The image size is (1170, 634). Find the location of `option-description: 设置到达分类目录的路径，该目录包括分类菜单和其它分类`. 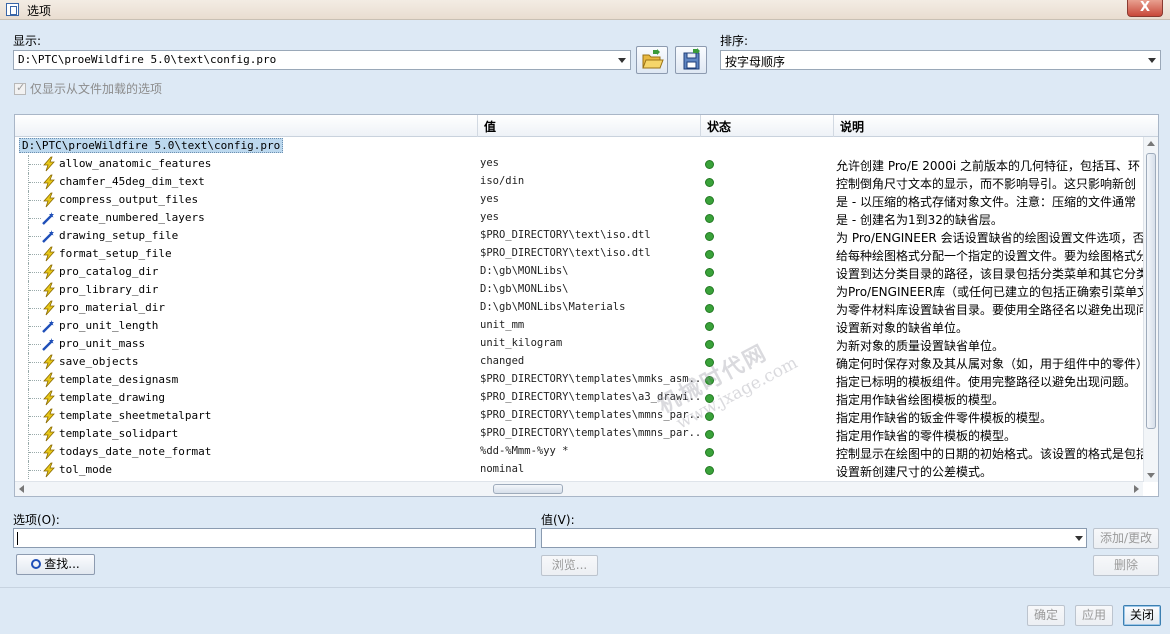

option-description: 设置到达分类目录的路径，该目录包括分类菜单和其它分类 is located at coordinates (991, 274).